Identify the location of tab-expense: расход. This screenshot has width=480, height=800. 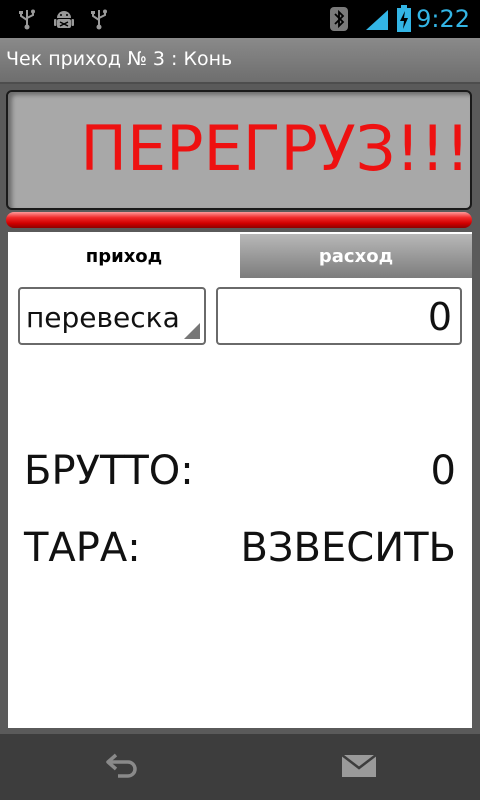
(356, 256).